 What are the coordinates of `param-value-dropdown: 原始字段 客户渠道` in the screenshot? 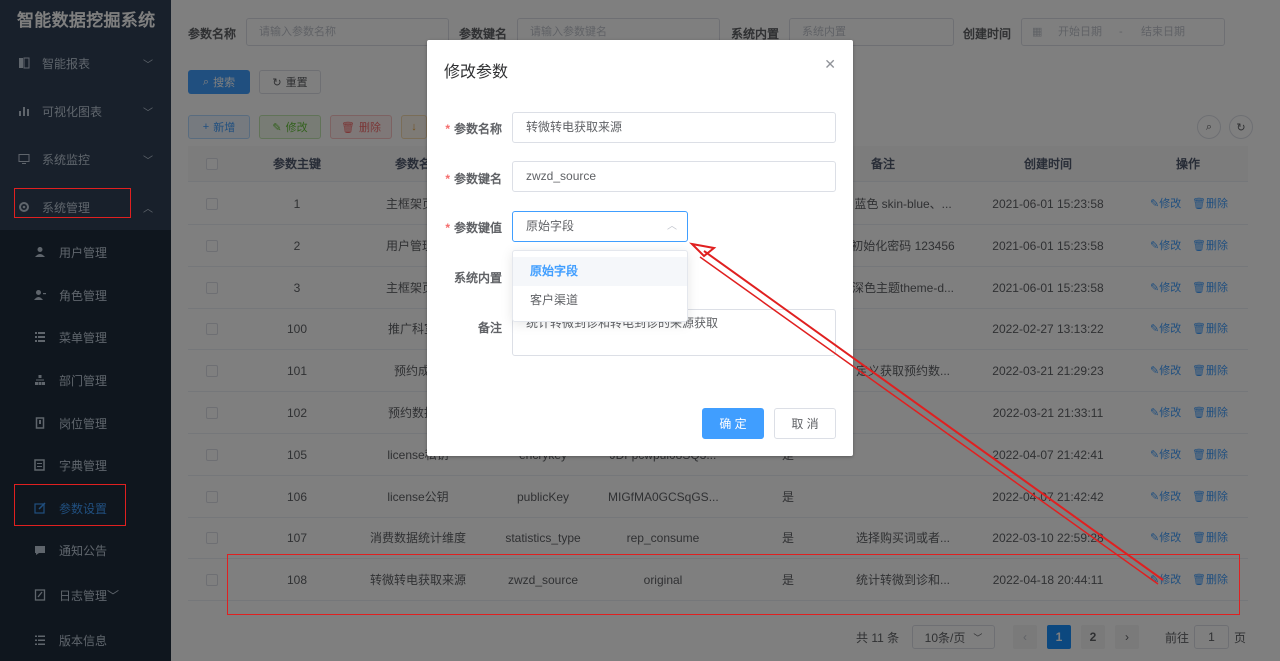 It's located at (600, 286).